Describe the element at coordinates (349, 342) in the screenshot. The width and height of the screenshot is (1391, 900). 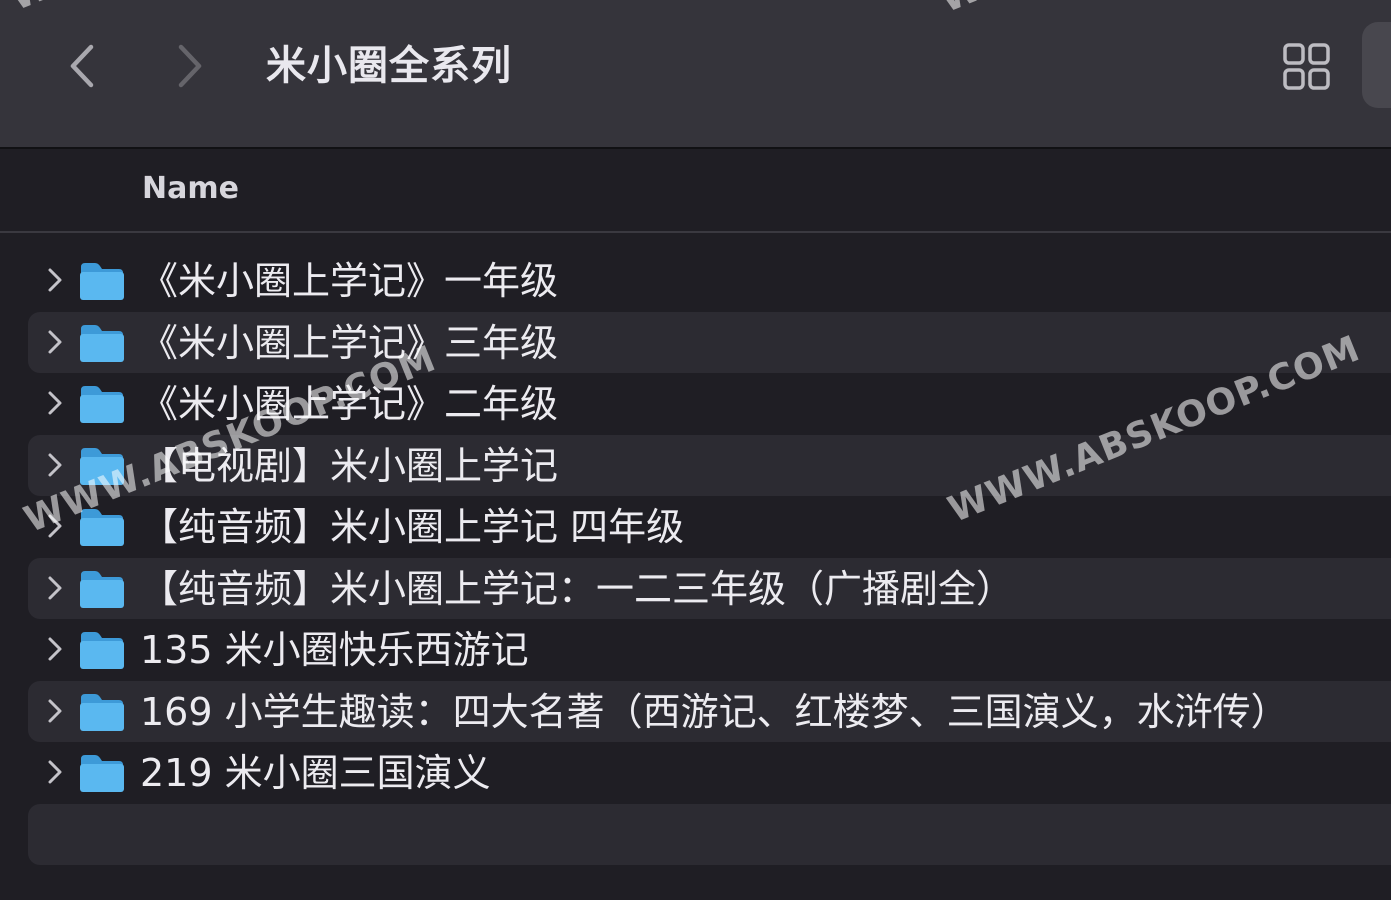
I see `item-name: 《米小圈上学记》三年级` at that location.